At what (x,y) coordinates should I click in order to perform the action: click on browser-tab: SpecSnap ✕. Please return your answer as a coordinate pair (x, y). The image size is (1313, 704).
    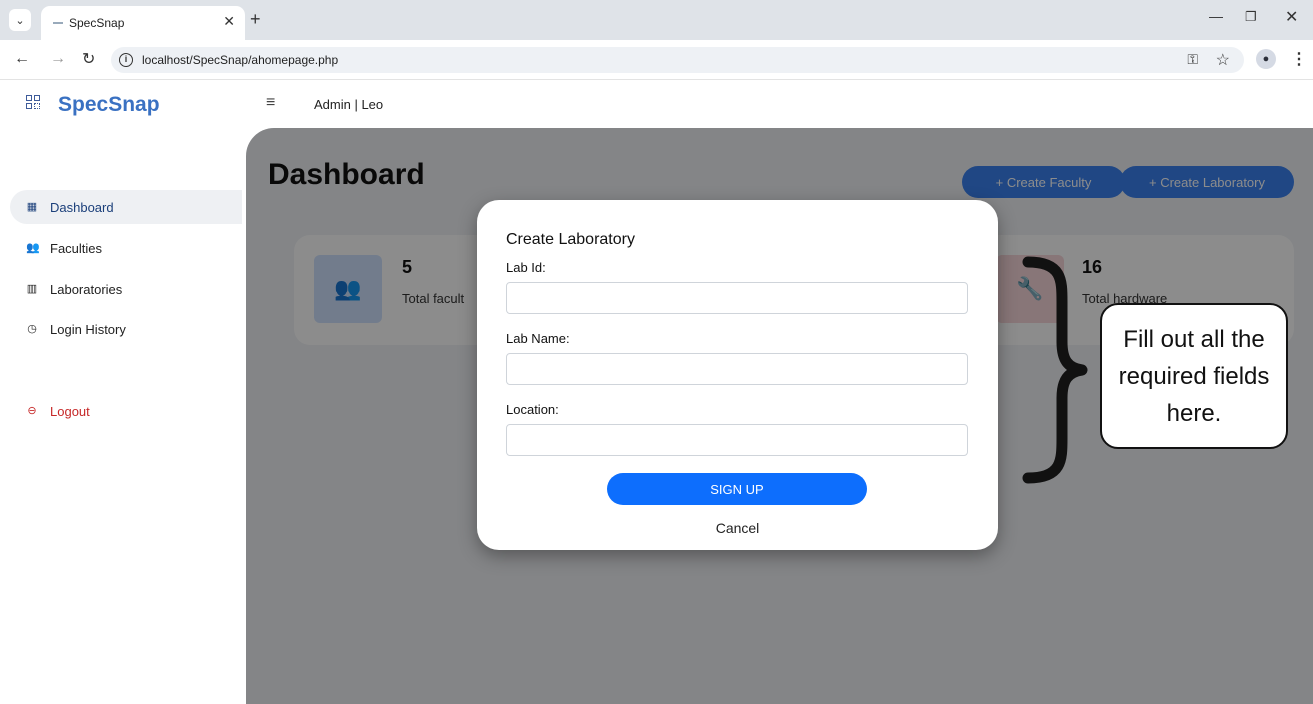
    Looking at the image, I should click on (143, 23).